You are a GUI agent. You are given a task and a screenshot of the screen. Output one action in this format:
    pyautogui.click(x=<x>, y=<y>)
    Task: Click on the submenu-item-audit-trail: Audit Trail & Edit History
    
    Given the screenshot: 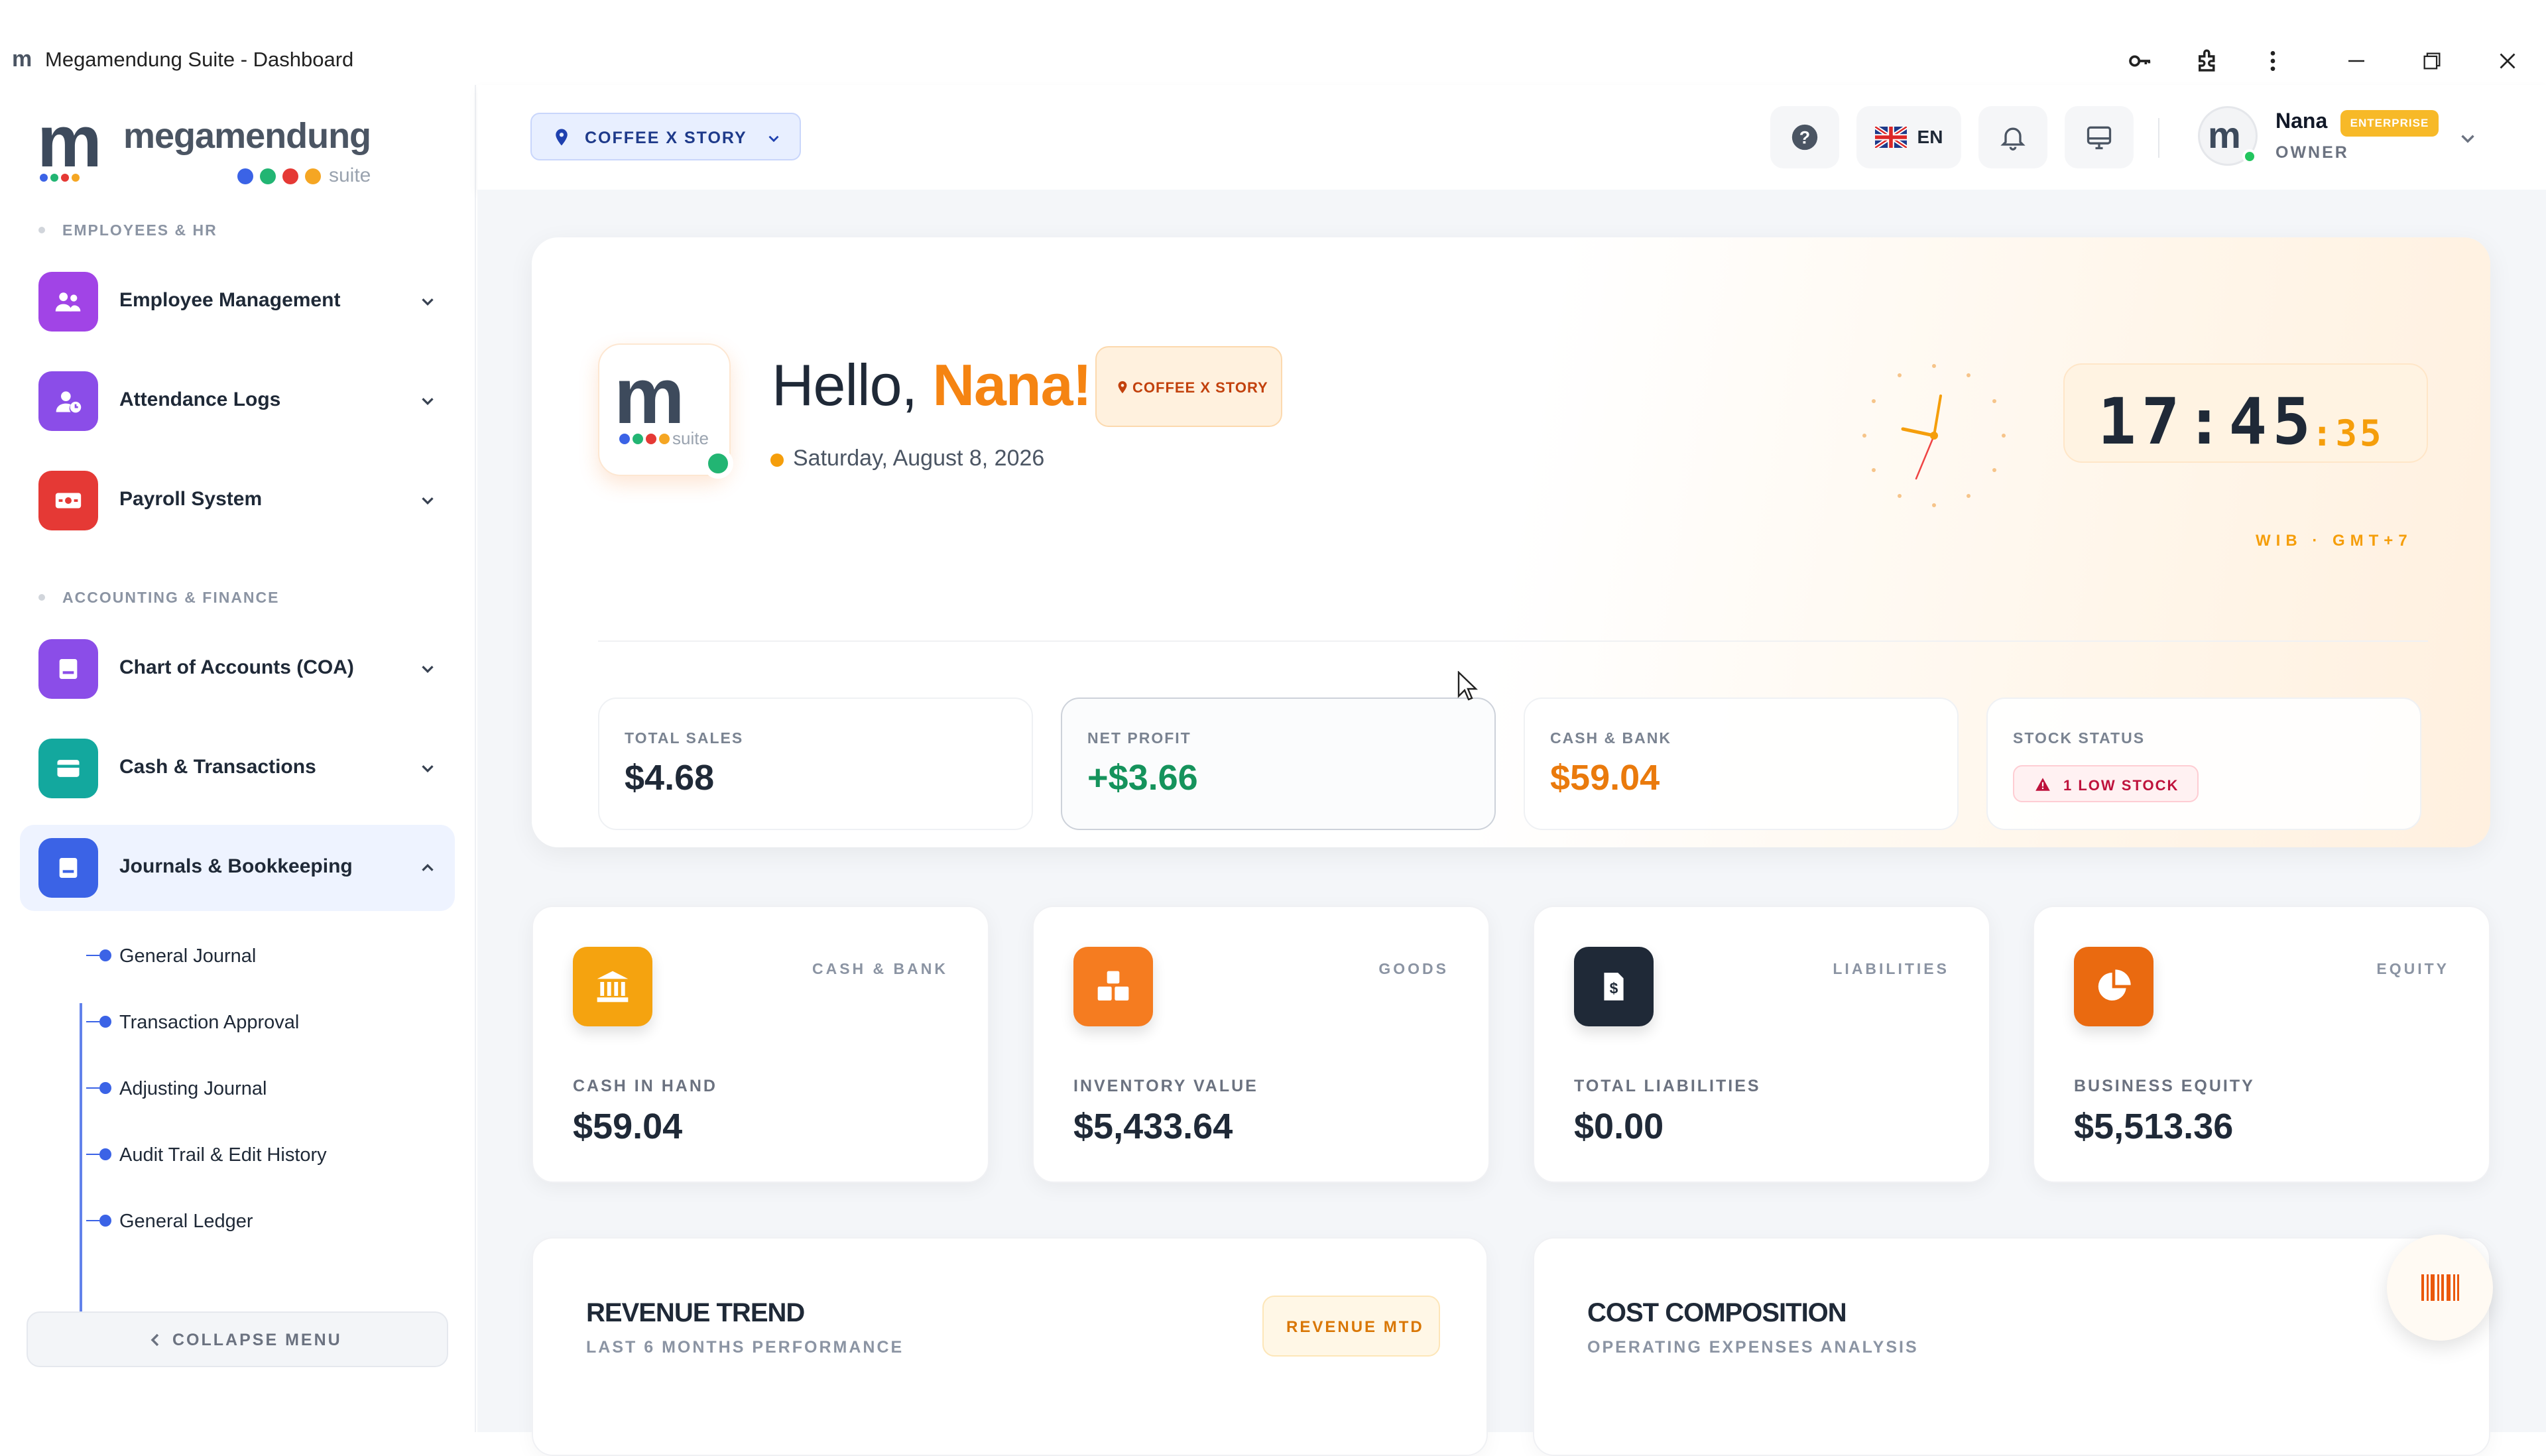 What is the action you would take?
    pyautogui.click(x=258, y=1155)
    